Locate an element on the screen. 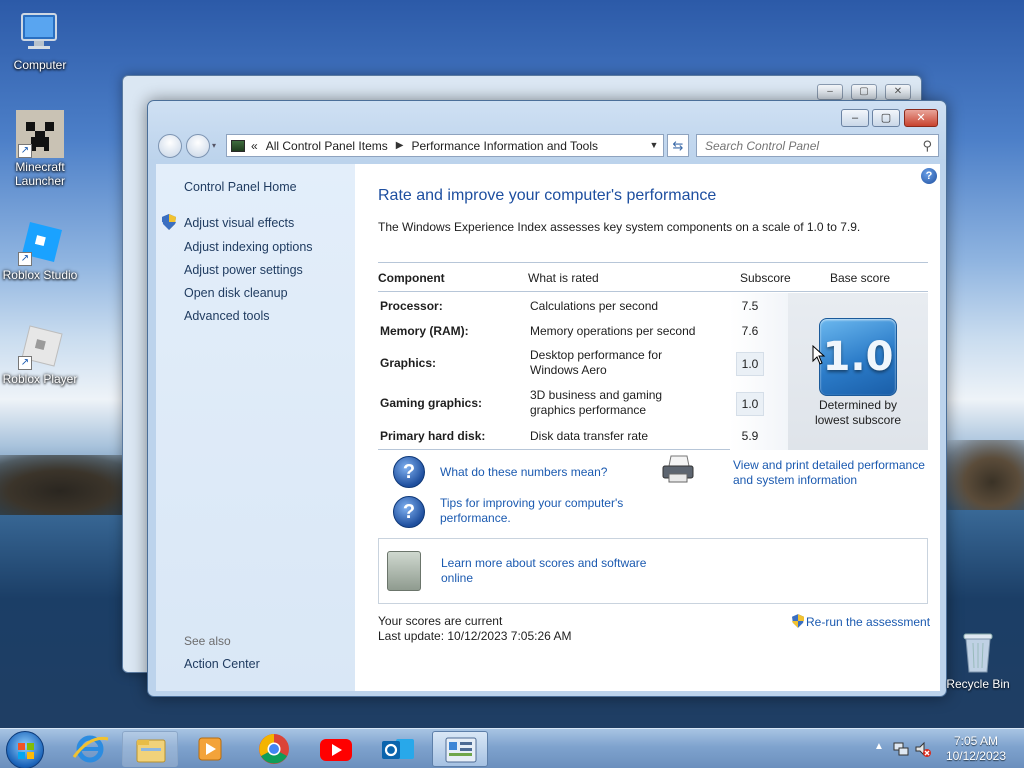  sidebar-link-visual-effects: Adjust visual effects is located at coordinates (239, 223).